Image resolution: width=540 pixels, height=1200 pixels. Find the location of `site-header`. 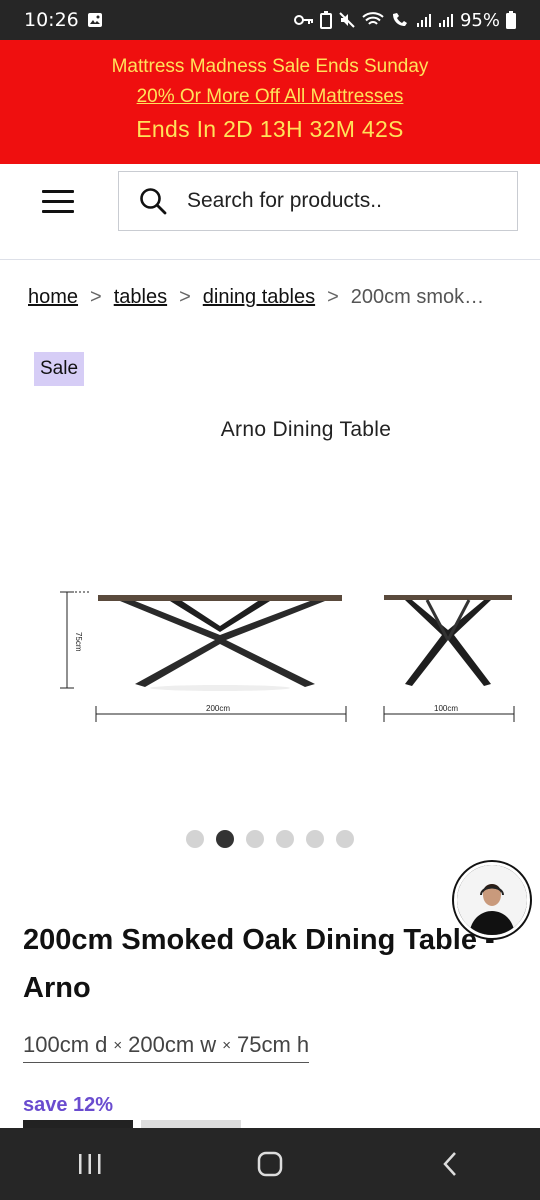

site-header is located at coordinates (270, 212).